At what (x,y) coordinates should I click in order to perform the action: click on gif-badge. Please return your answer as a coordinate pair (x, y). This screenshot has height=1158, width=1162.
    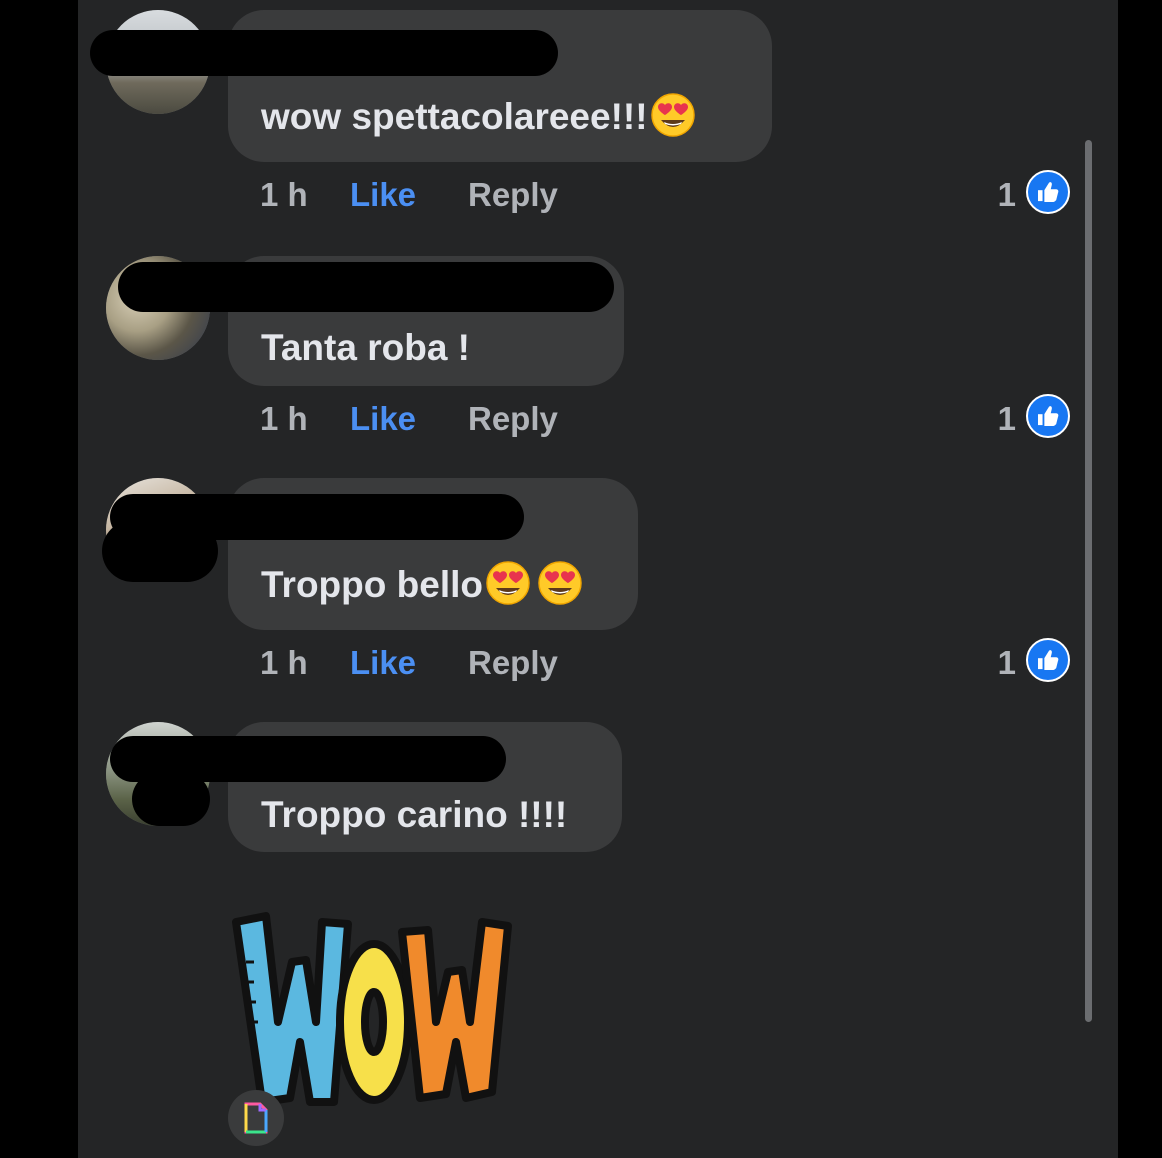
    Looking at the image, I should click on (256, 1118).